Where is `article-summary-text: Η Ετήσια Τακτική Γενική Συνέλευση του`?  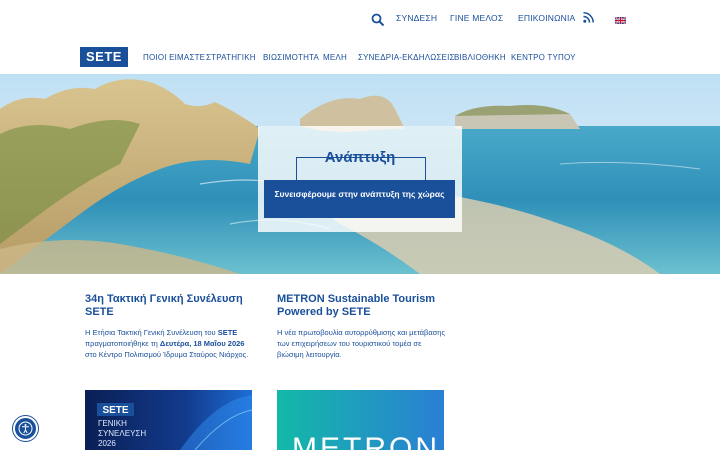 article-summary-text: Η Ετήσια Τακτική Γενική Συνέλευση του is located at coordinates (151, 332).